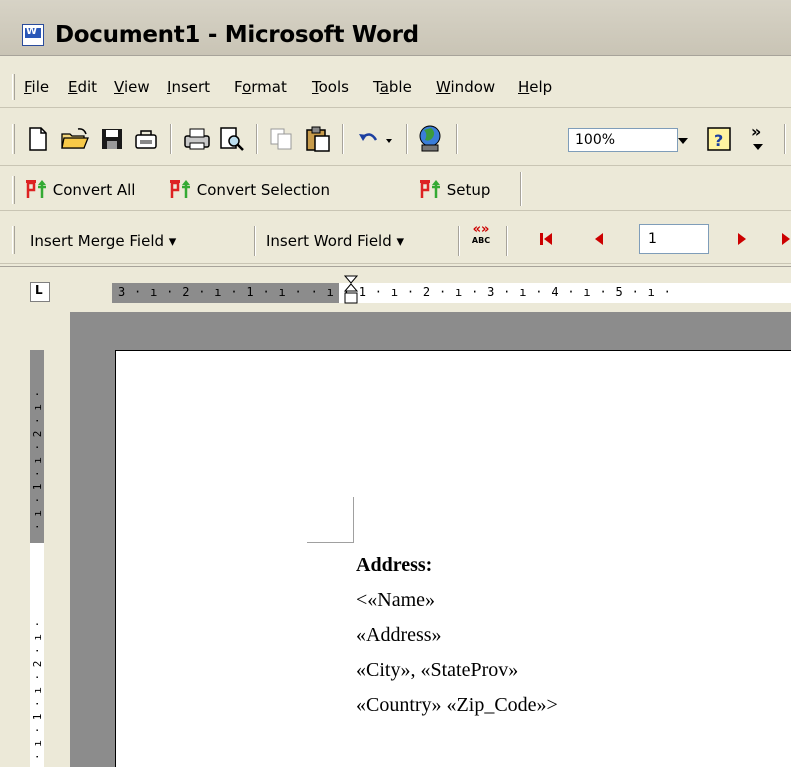  I want to click on menu-view: View, so click(132, 87).